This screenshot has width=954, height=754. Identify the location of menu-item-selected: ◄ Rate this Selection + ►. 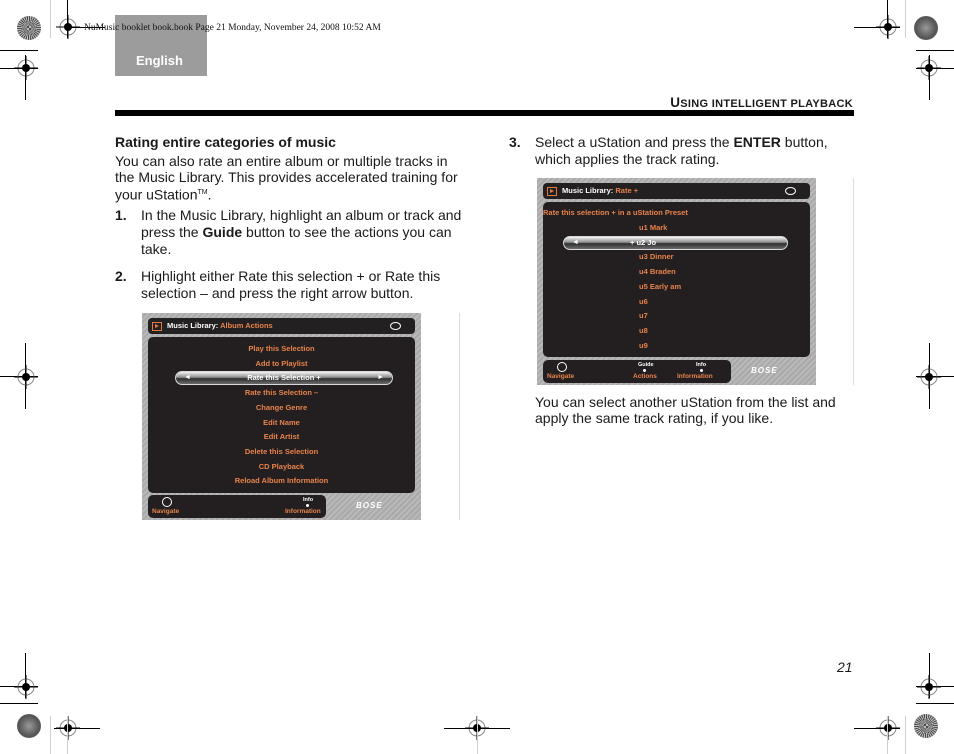
(284, 378).